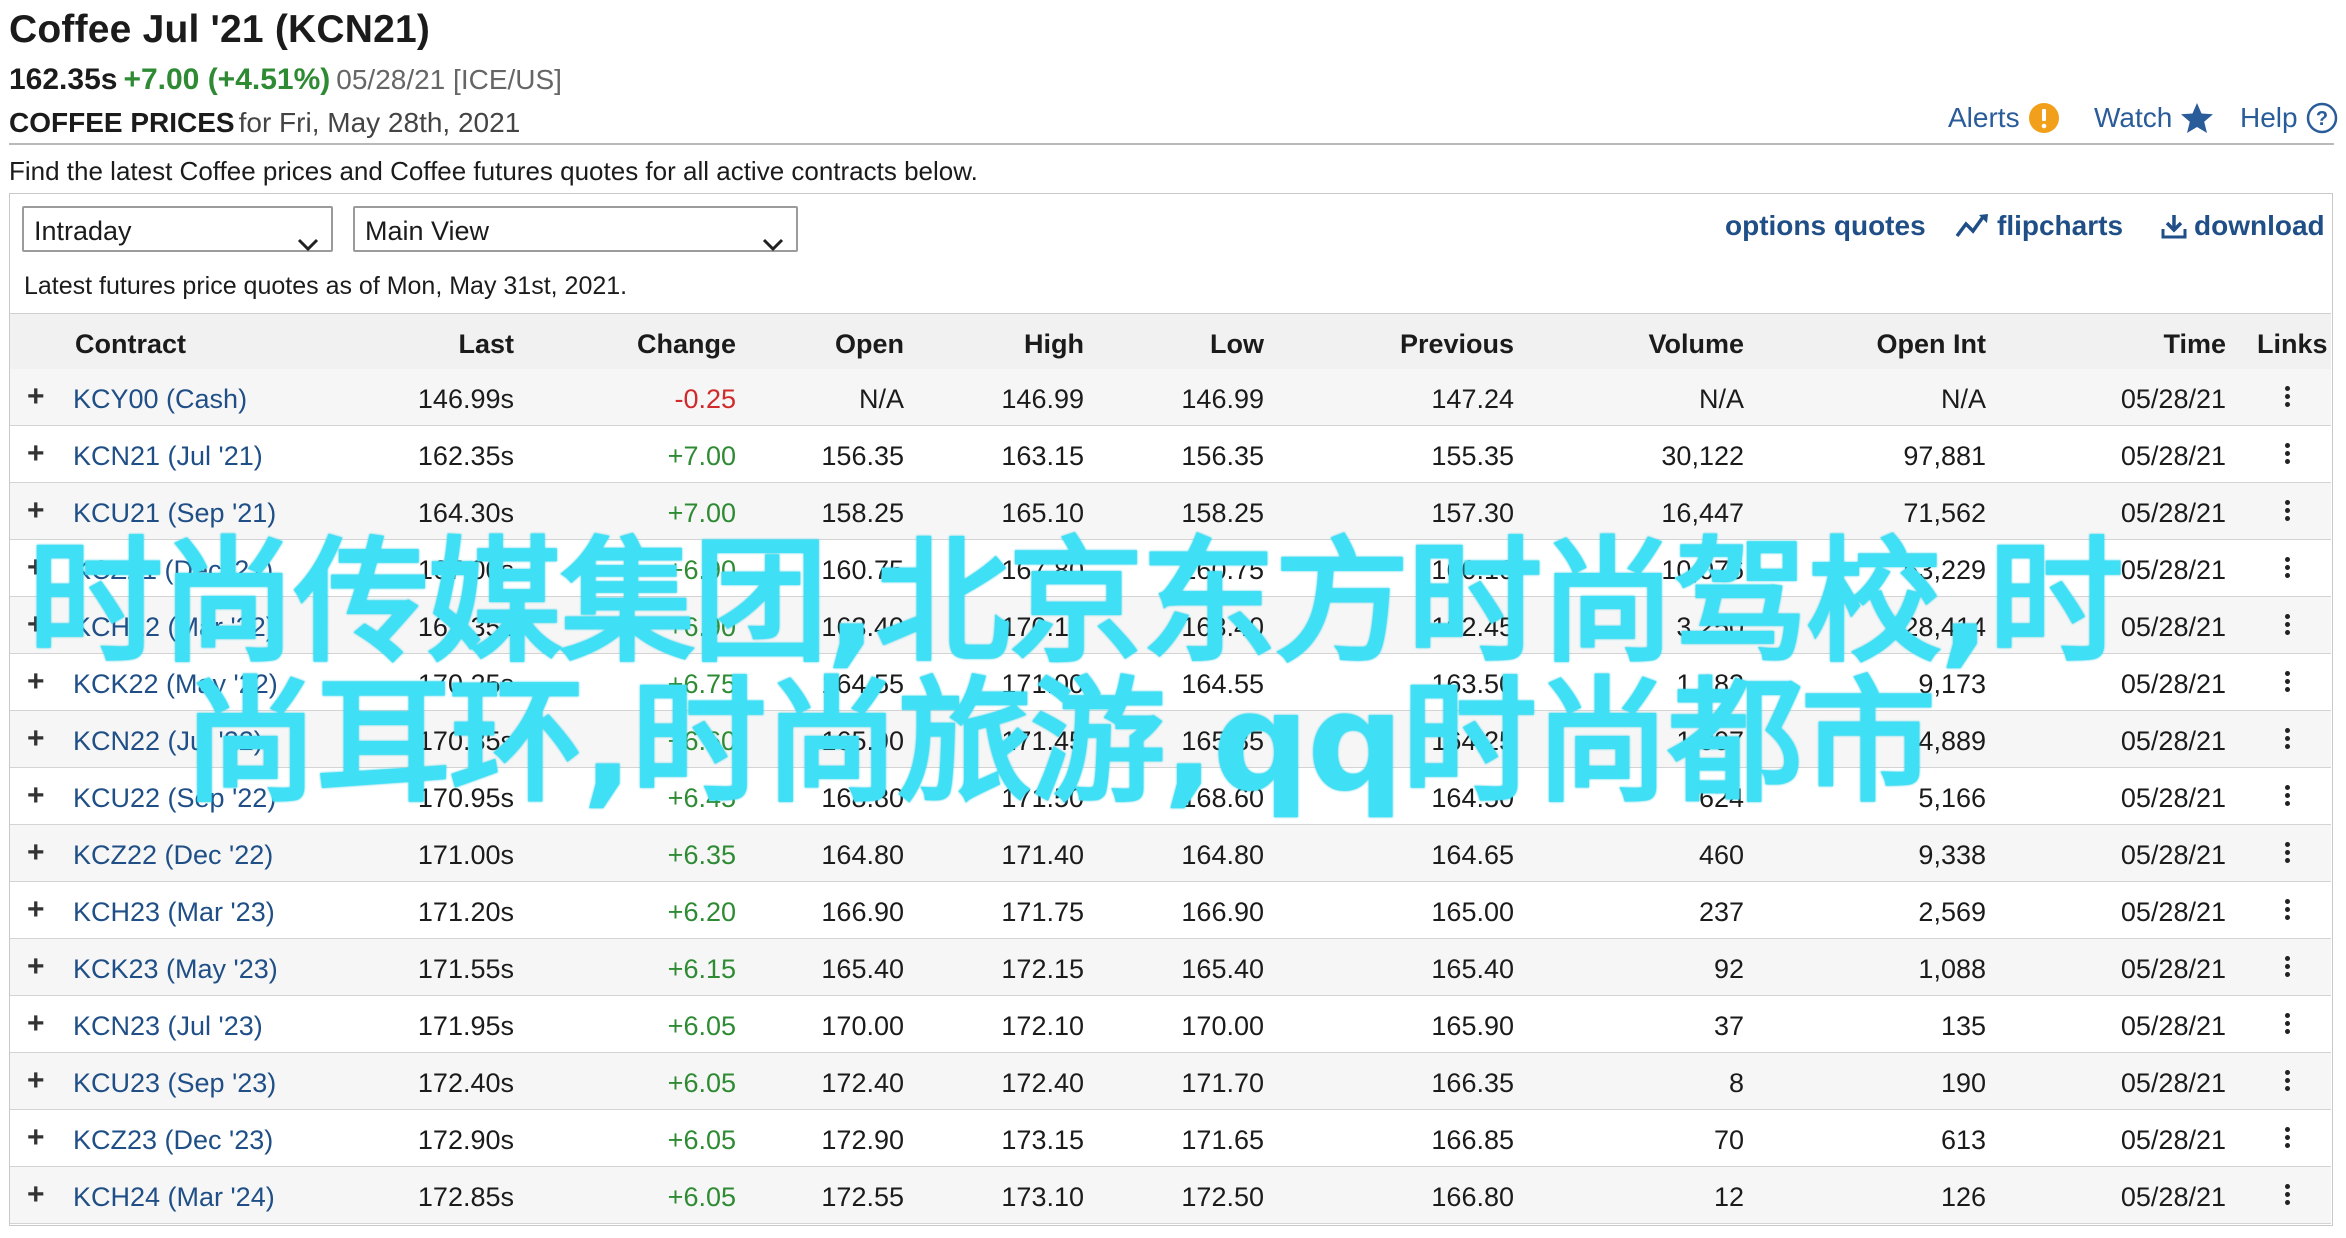 This screenshot has height=1238, width=2346. Describe the element at coordinates (2039, 226) in the screenshot. I see `flipcharts-link: flipcharts` at that location.